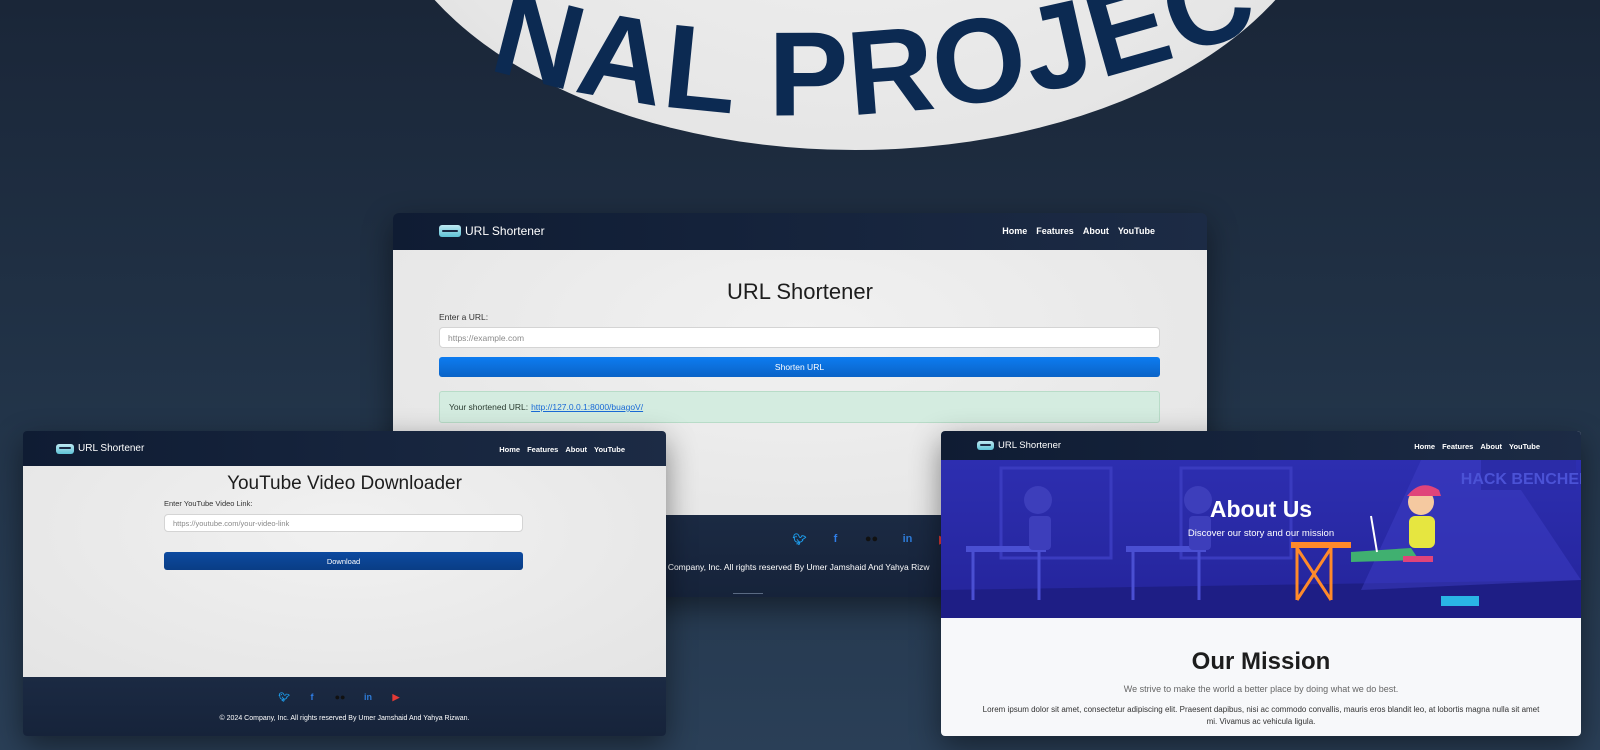  Describe the element at coordinates (1261, 509) in the screenshot. I see `hero-title: About Us` at that location.